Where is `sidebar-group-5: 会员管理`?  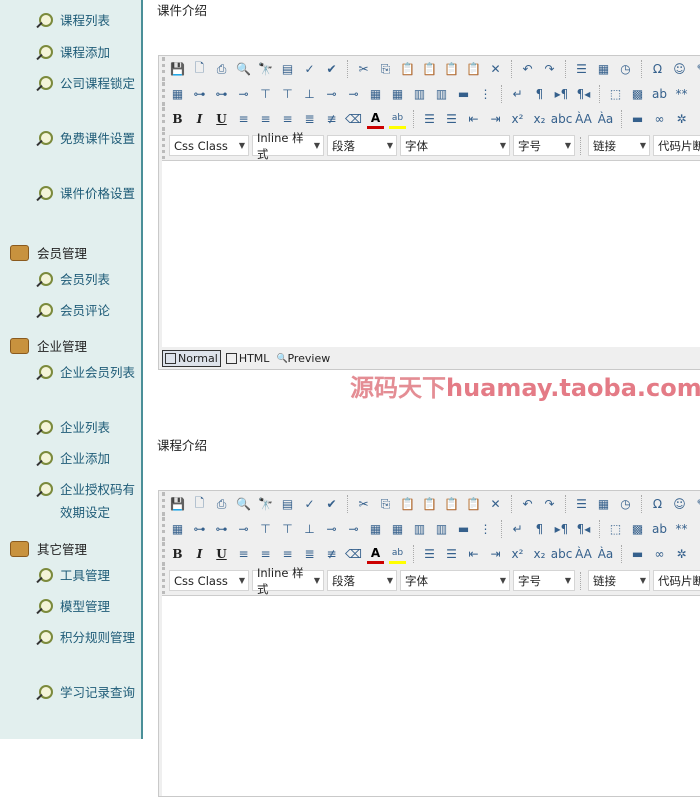 sidebar-group-5: 会员管理 is located at coordinates (48, 252).